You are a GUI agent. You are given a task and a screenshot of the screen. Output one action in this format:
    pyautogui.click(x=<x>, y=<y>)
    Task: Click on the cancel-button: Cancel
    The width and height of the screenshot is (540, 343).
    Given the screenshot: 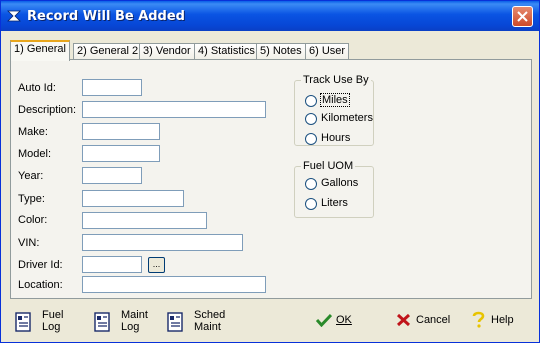 What is the action you would take?
    pyautogui.click(x=426, y=321)
    